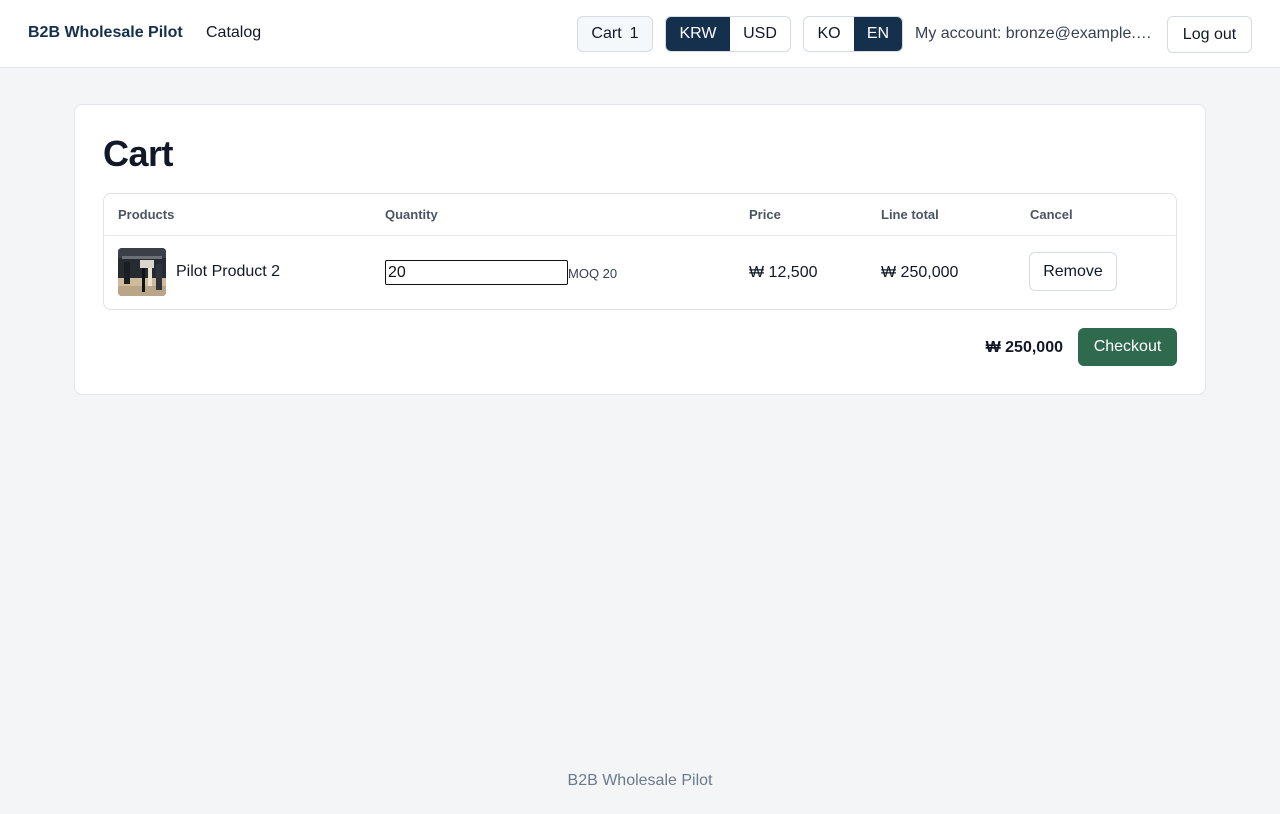 This screenshot has height=814, width=1280. I want to click on line-total: ₩ 250,000, so click(920, 272).